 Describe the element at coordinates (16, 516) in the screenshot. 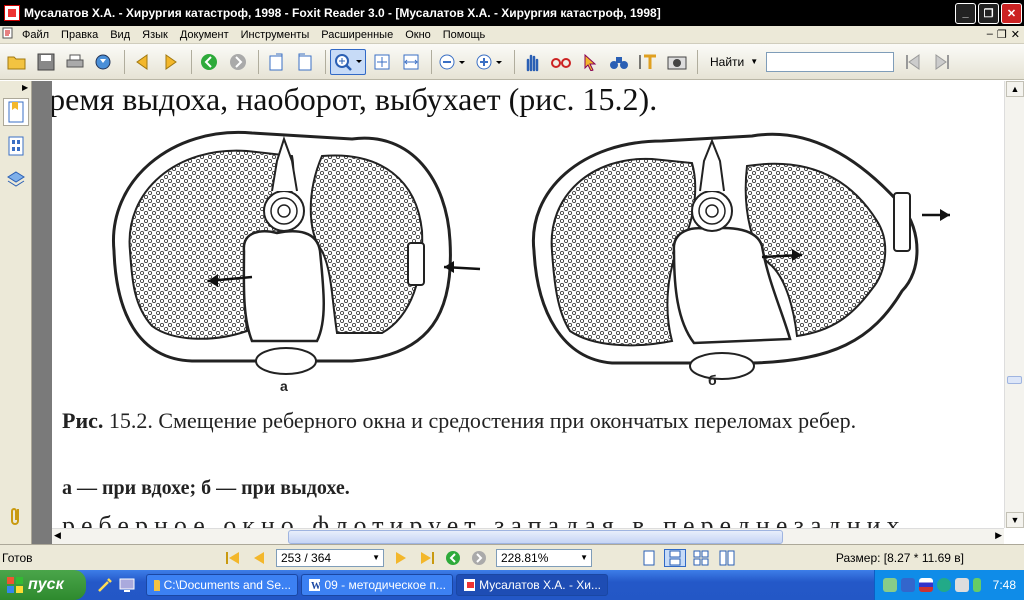

I see `attachments-paperclip-icon` at that location.